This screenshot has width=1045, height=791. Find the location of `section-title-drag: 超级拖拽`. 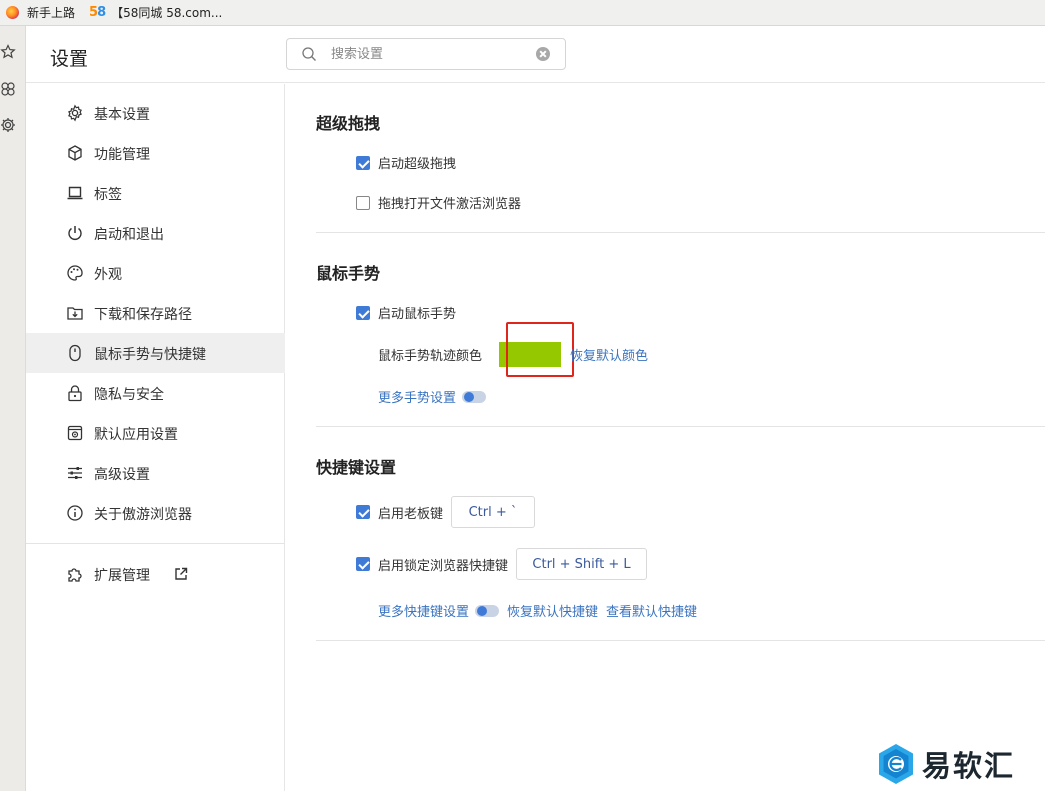

section-title-drag: 超级拖拽 is located at coordinates (348, 123).